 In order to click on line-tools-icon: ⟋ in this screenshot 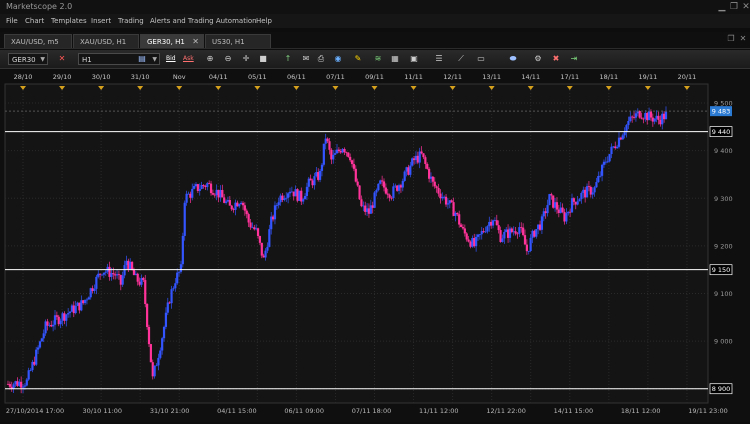, I will do `click(461, 59)`.